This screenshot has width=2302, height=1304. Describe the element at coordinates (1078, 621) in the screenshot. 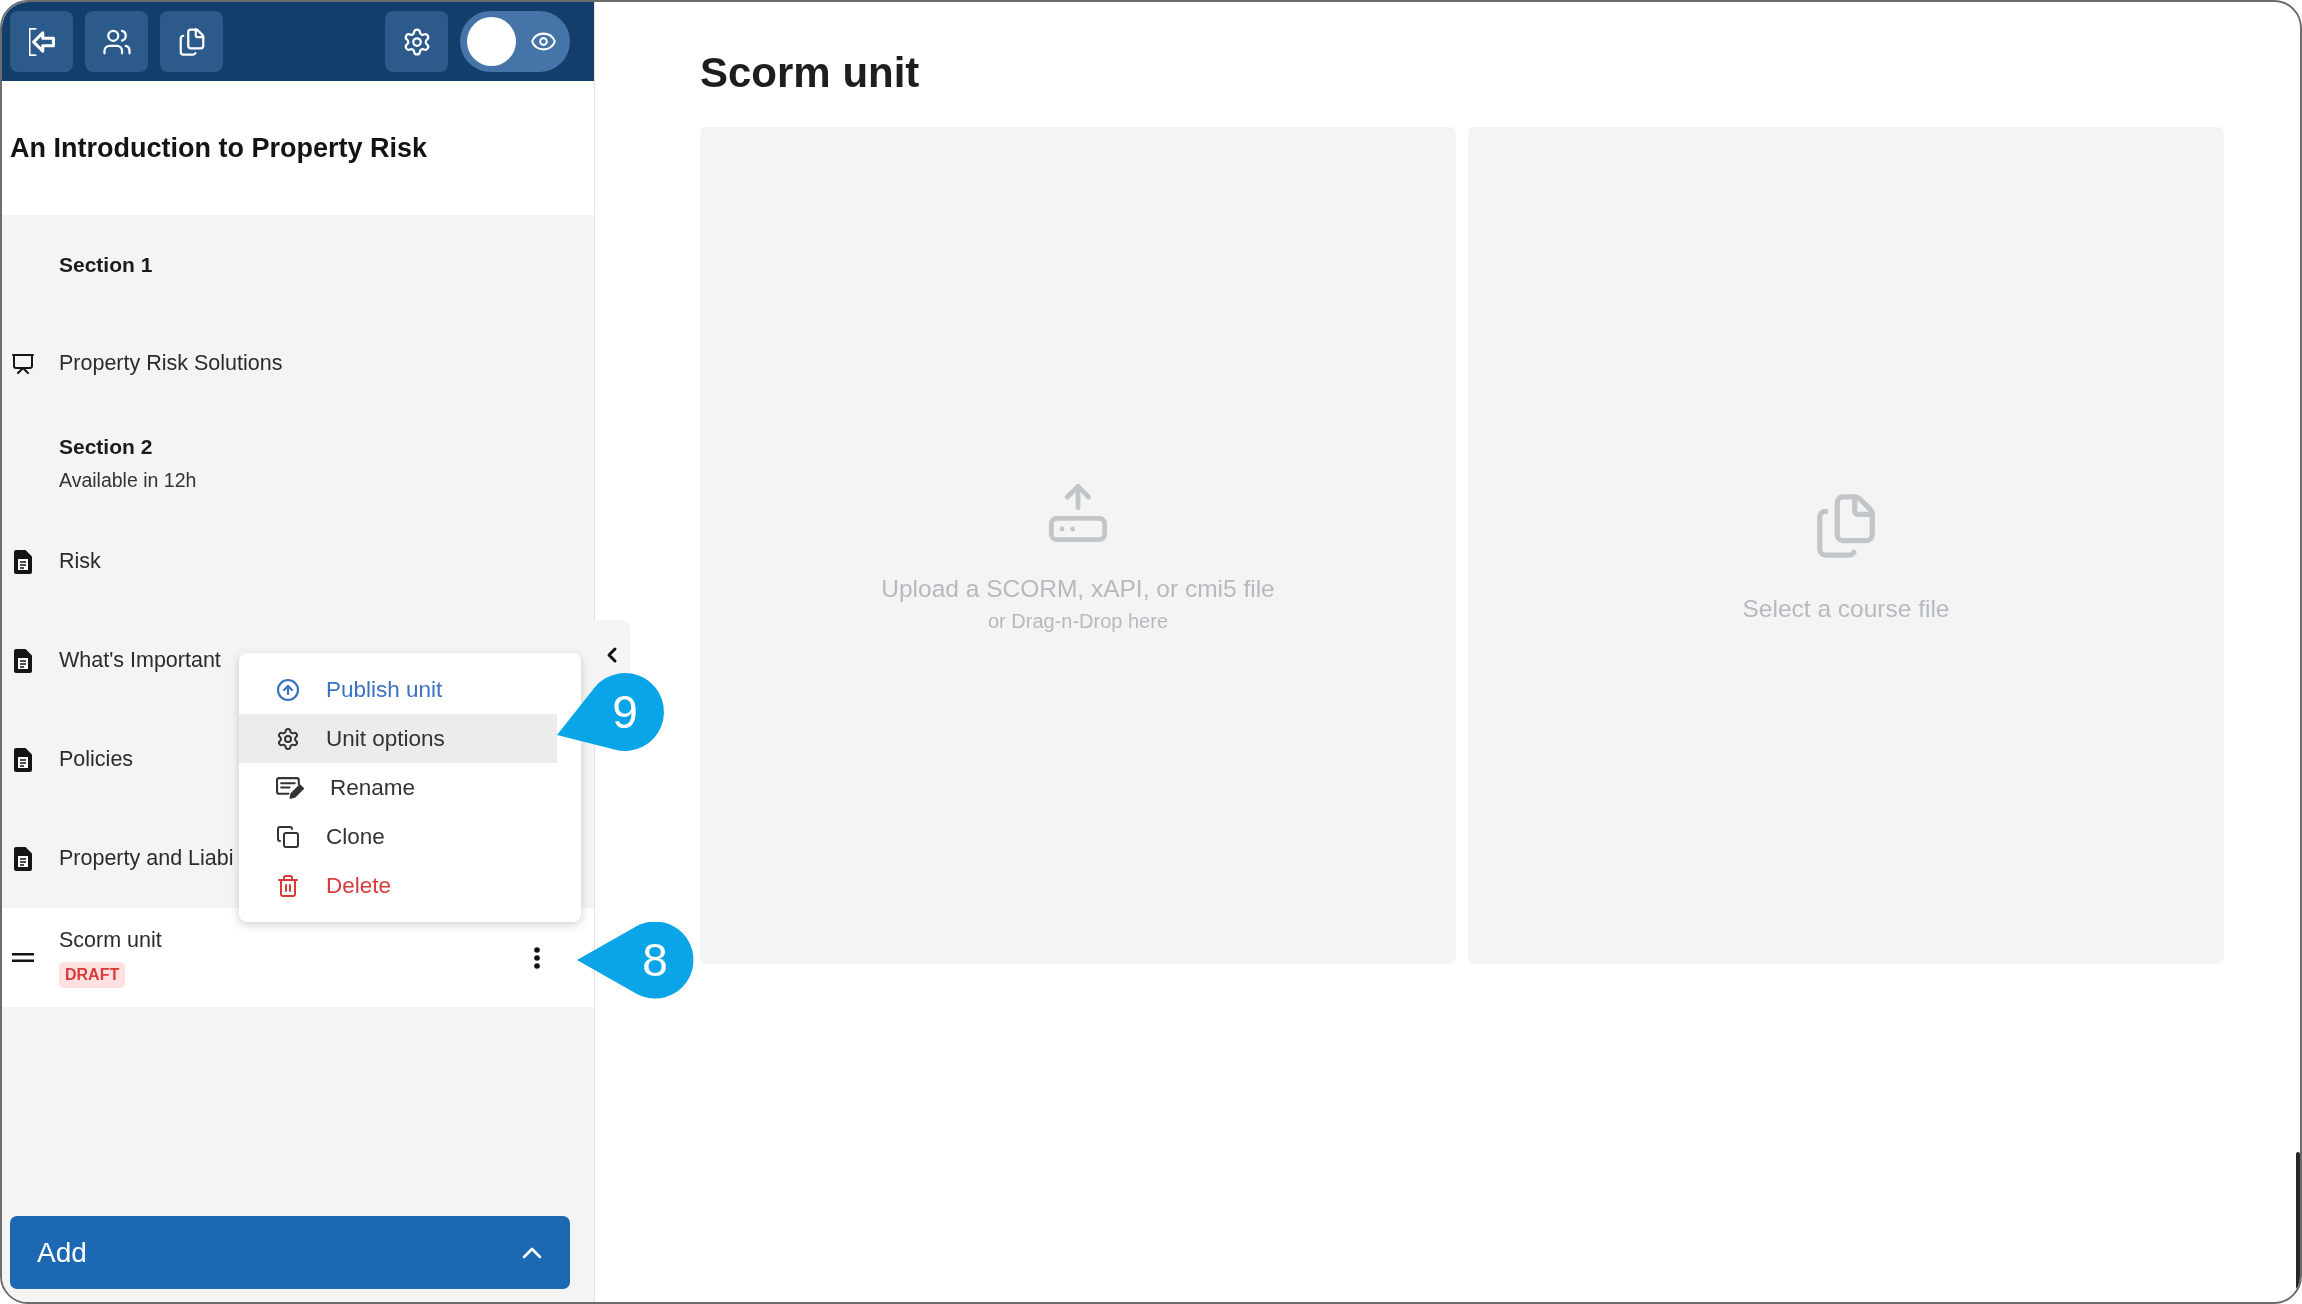

I see `upload-hint: or Drag-n-Drop here` at that location.